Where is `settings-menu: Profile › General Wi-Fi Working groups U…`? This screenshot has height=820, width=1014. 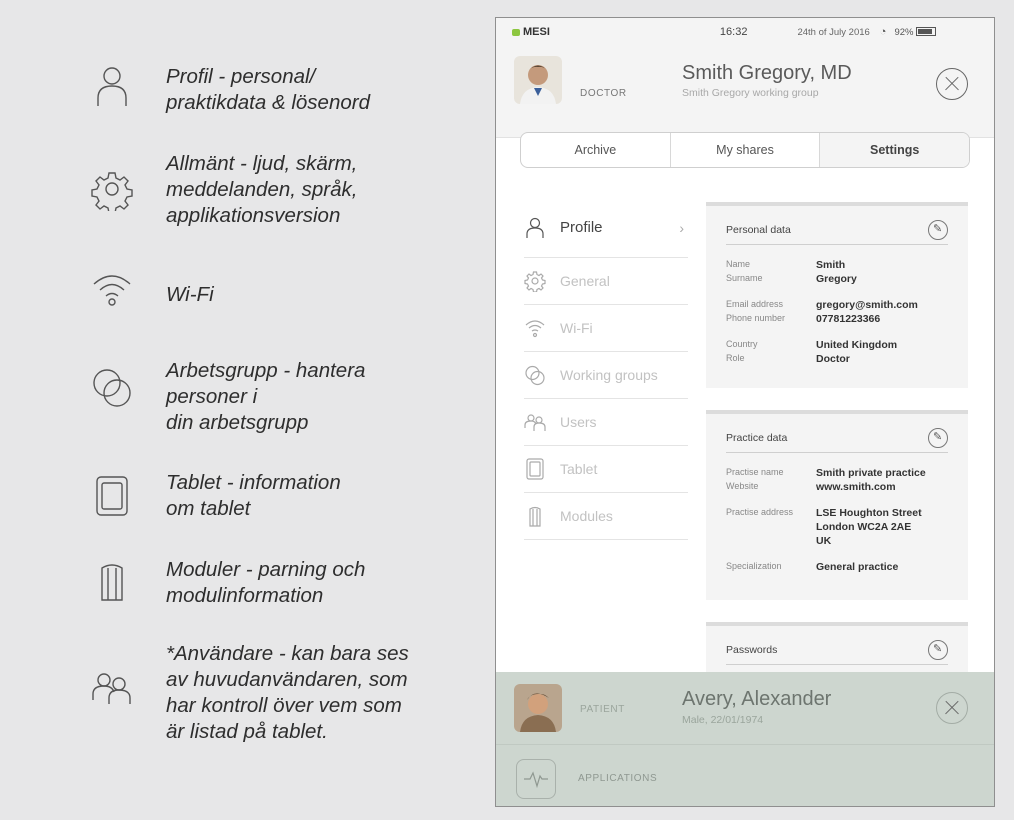 settings-menu: Profile › General Wi-Fi Working groups U… is located at coordinates (606, 369).